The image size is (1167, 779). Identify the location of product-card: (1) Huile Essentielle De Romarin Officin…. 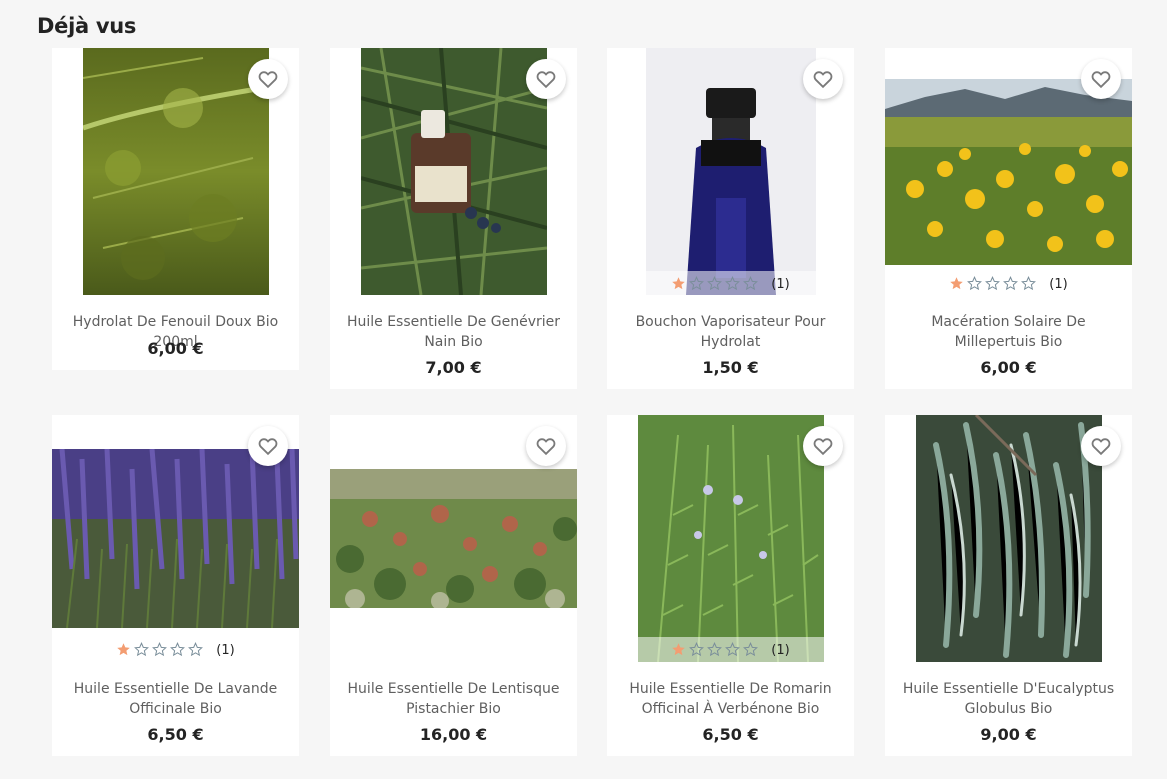
(730, 585).